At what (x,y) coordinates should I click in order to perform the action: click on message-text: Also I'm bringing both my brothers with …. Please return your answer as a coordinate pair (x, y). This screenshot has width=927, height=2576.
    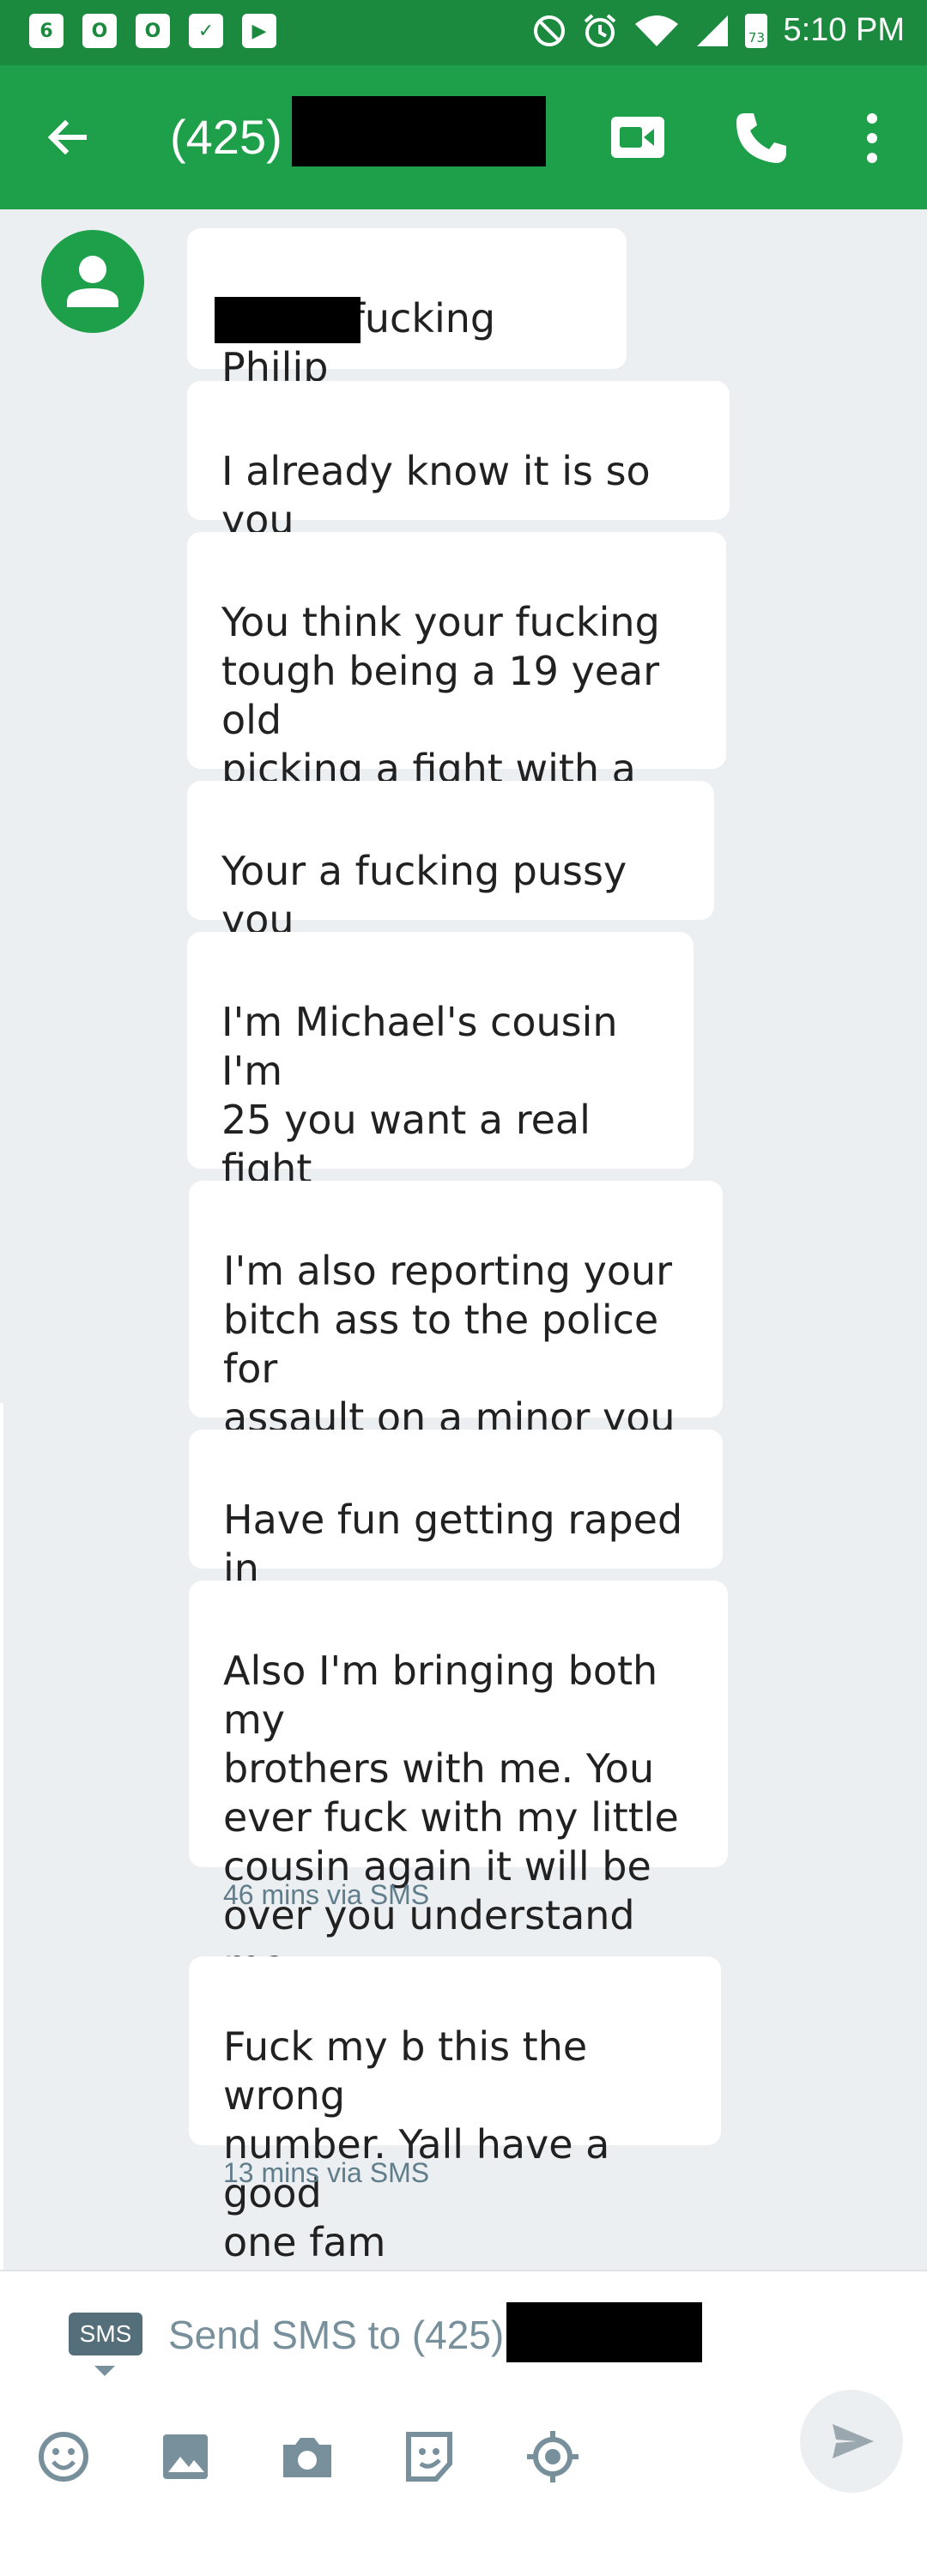
    Looking at the image, I should click on (451, 1818).